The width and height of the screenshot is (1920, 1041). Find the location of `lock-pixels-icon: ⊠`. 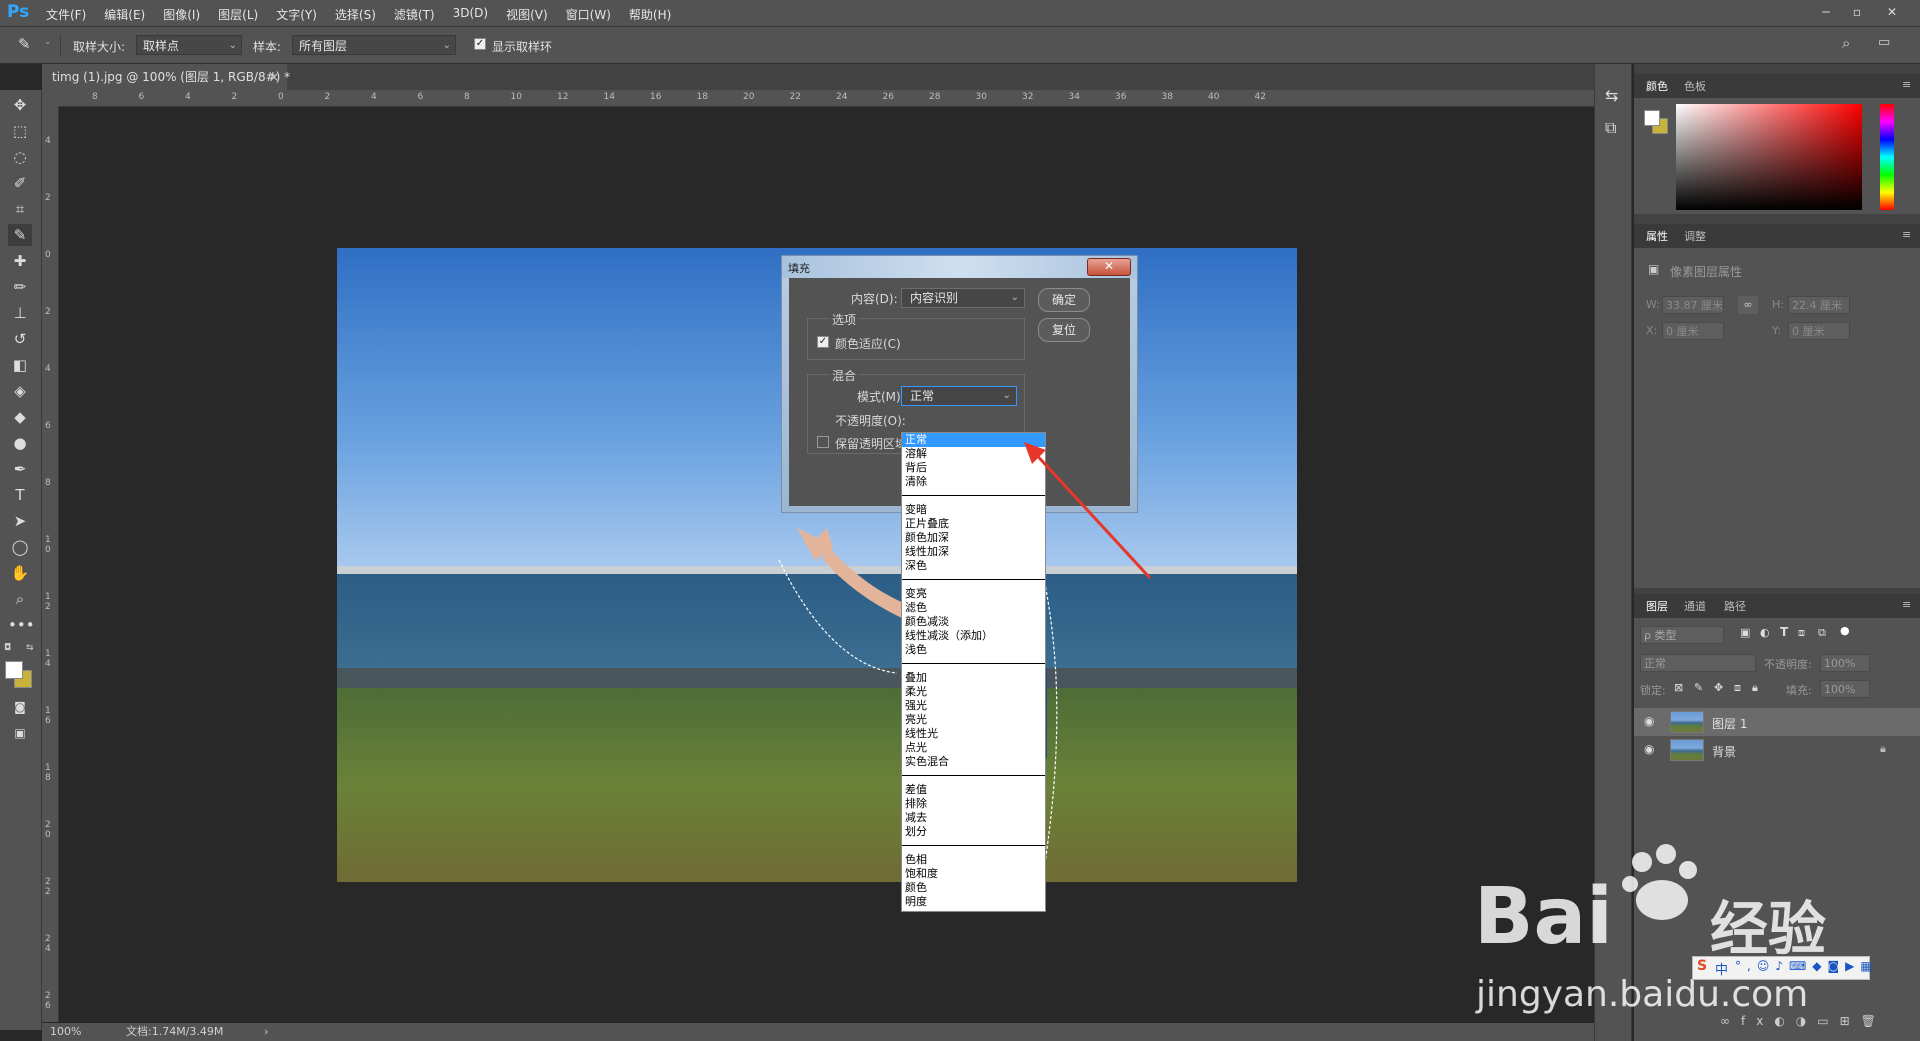

lock-pixels-icon: ⊠ is located at coordinates (1678, 687).